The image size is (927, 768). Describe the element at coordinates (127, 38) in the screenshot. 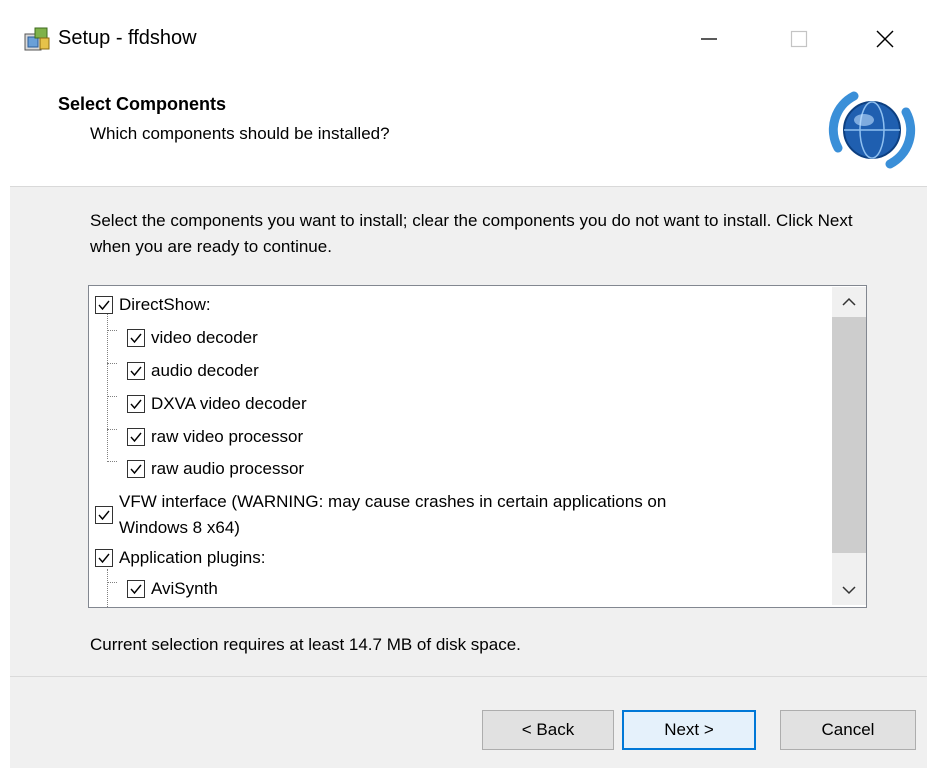

I see `window-title: Setup - ffdshow` at that location.